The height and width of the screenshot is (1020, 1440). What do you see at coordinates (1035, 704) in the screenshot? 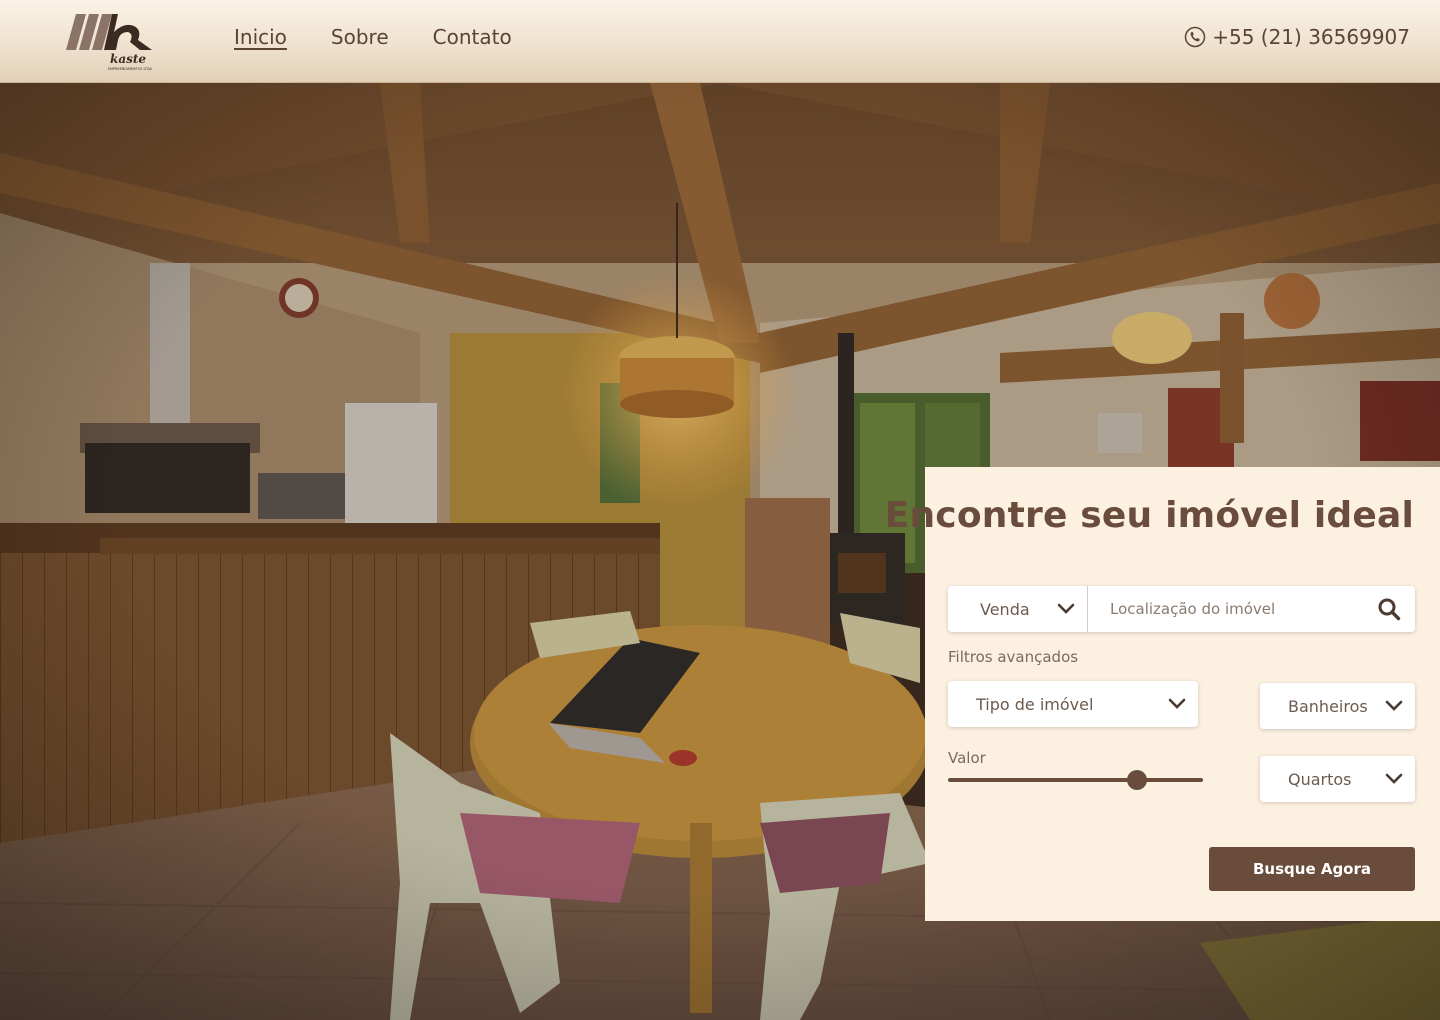
I see `property-type-value: Tipo de imóvel` at bounding box center [1035, 704].